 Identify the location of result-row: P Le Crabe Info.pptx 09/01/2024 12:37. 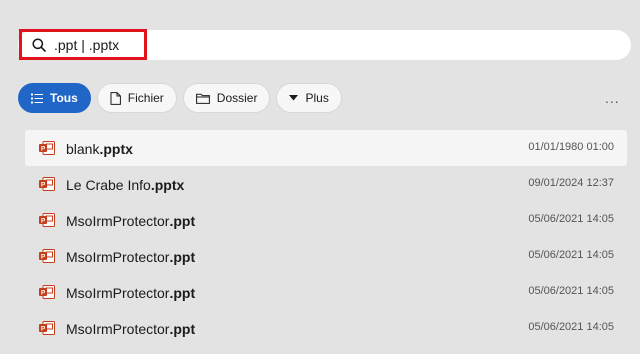
(326, 184).